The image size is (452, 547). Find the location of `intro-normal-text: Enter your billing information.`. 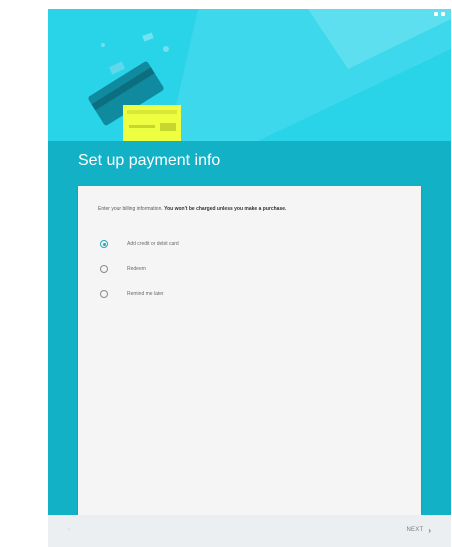

intro-normal-text: Enter your billing information. is located at coordinates (131, 209).